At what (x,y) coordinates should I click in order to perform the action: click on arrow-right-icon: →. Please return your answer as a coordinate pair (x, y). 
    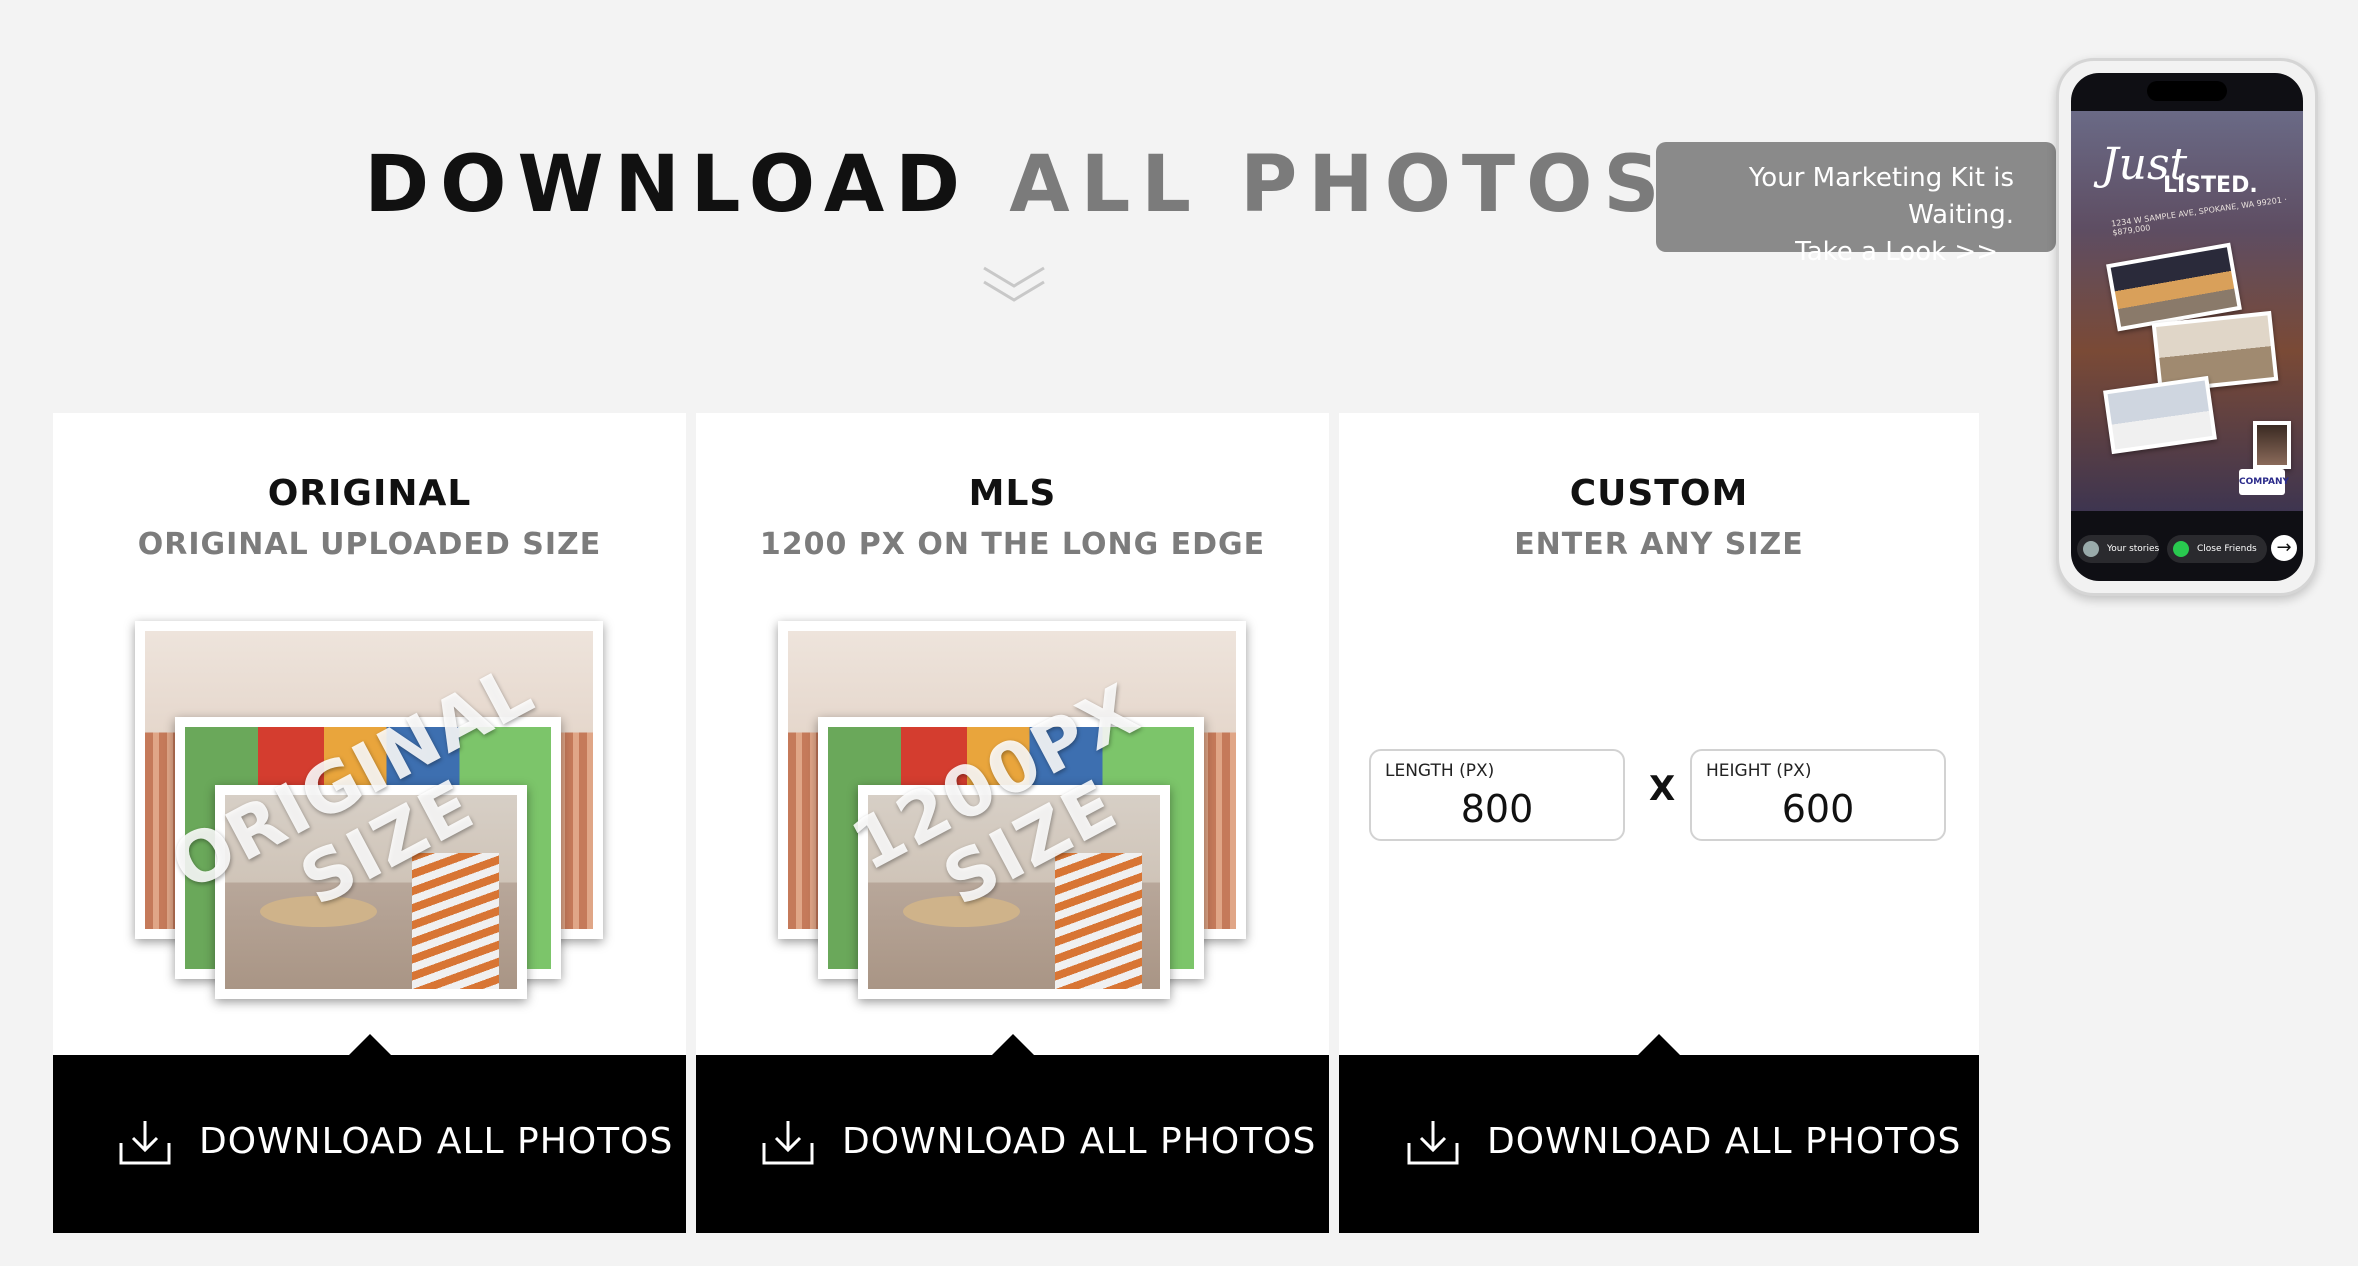
    Looking at the image, I should click on (2284, 548).